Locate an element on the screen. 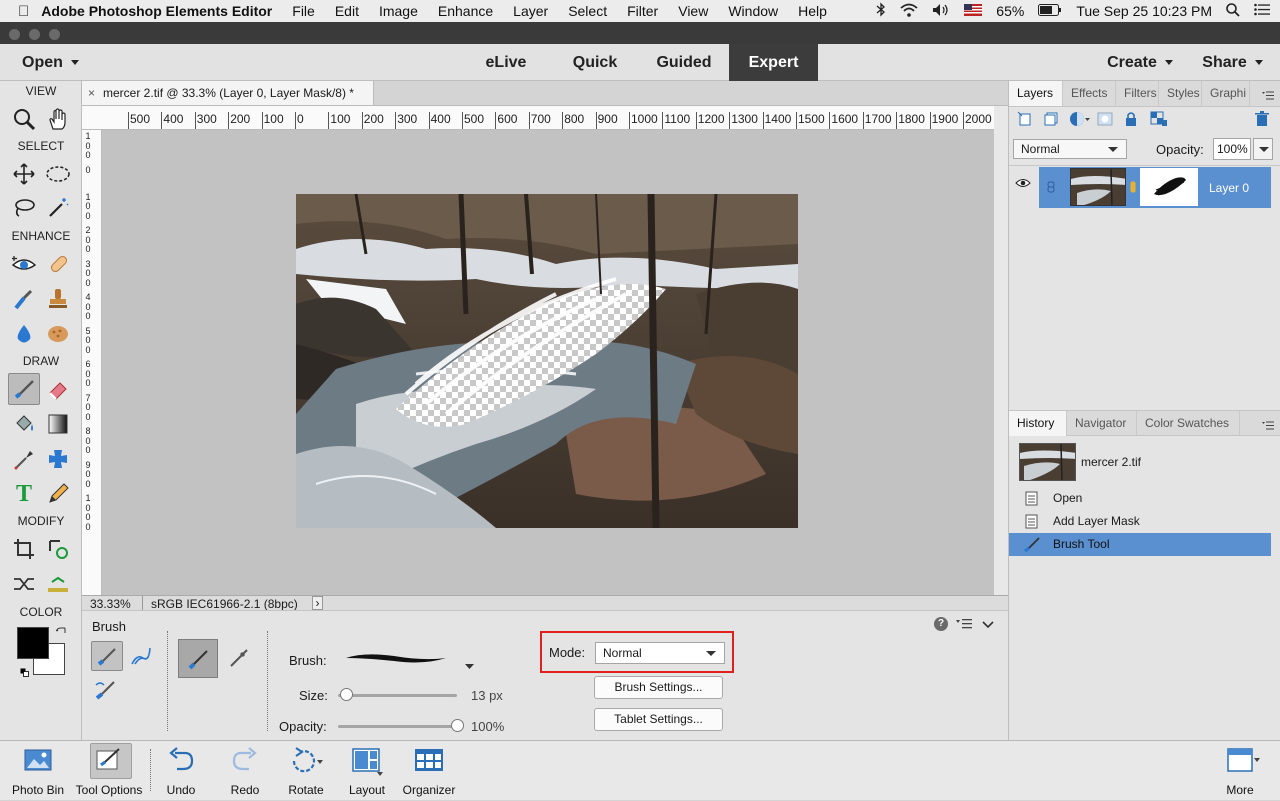 This screenshot has height=801, width=1280. gradient-tool-icon is located at coordinates (58, 424).